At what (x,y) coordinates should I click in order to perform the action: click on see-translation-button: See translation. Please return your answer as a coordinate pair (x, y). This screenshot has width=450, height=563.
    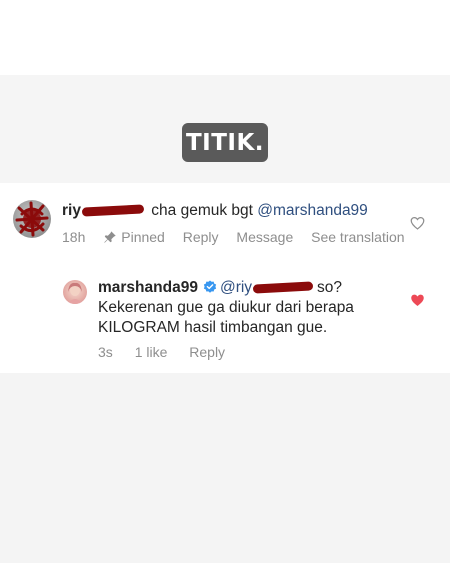
    Looking at the image, I should click on (357, 237).